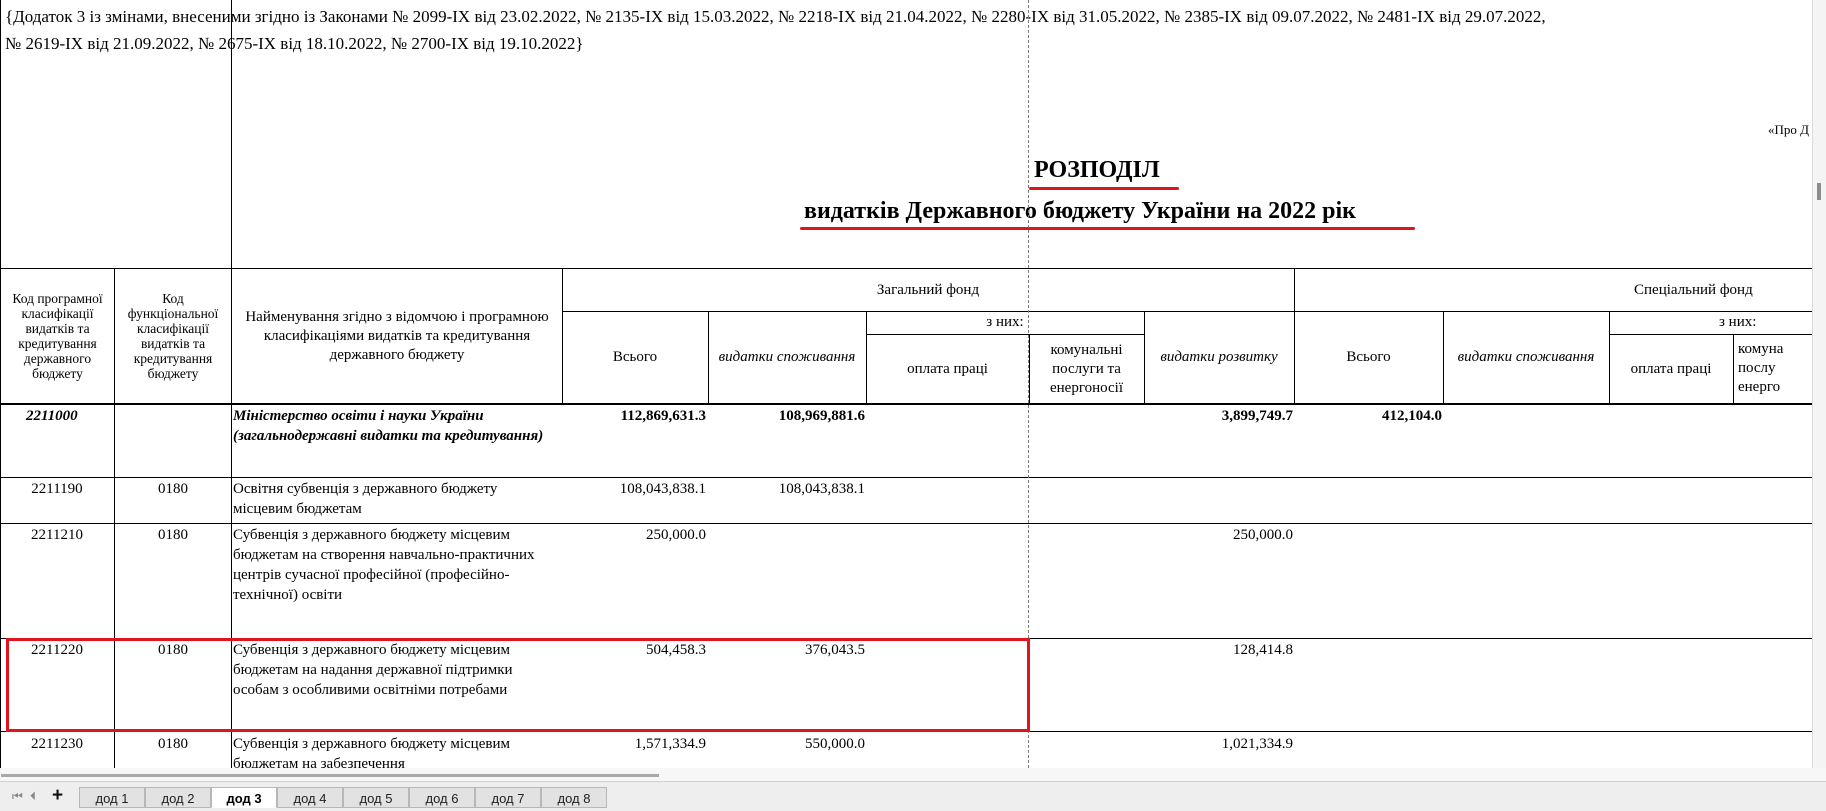  Describe the element at coordinates (662, 489) in the screenshot. I see `row-total: 108,043,838.1` at that location.